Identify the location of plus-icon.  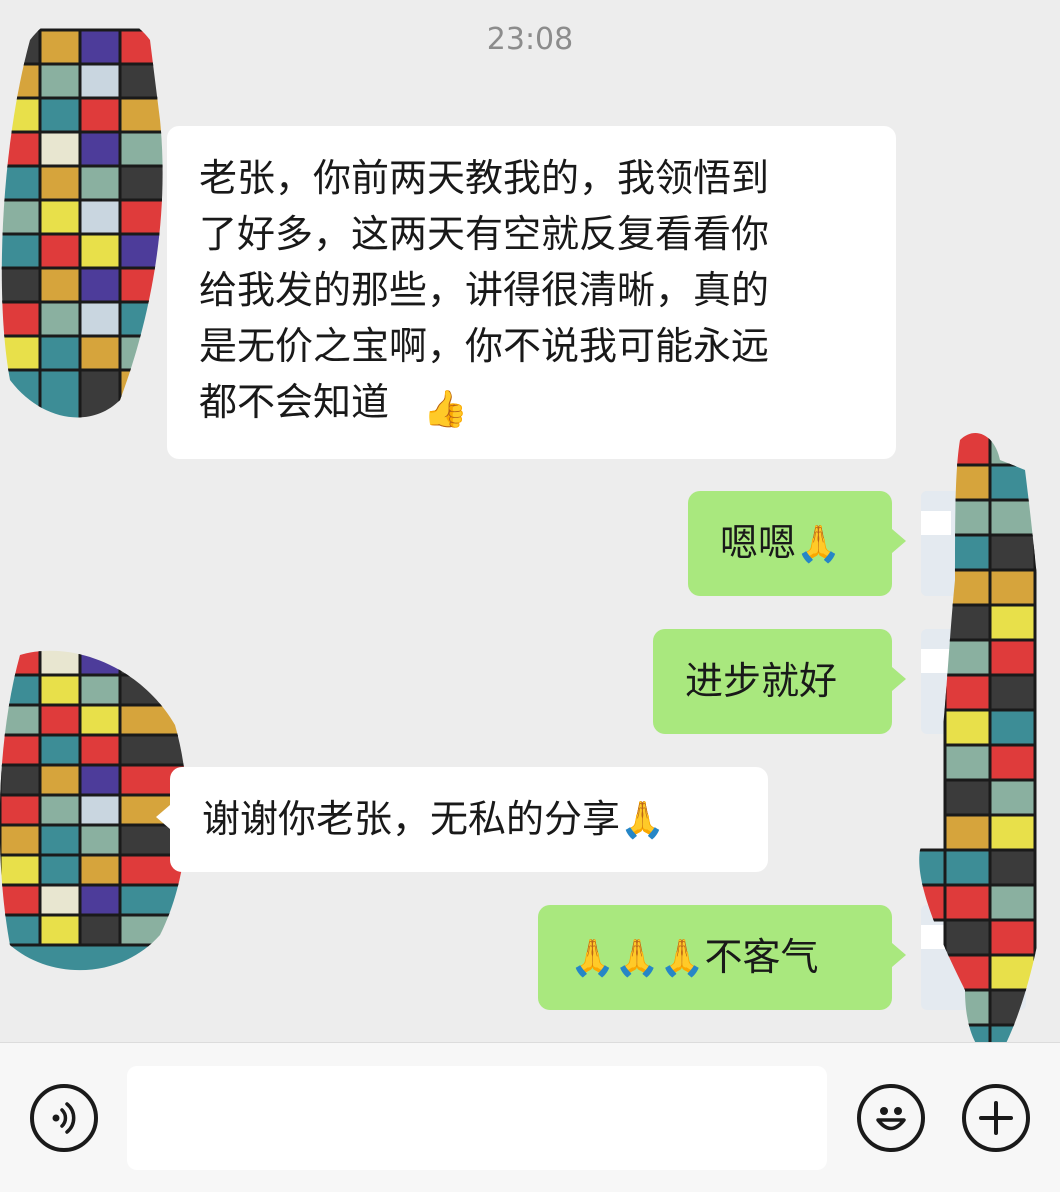
(996, 1118).